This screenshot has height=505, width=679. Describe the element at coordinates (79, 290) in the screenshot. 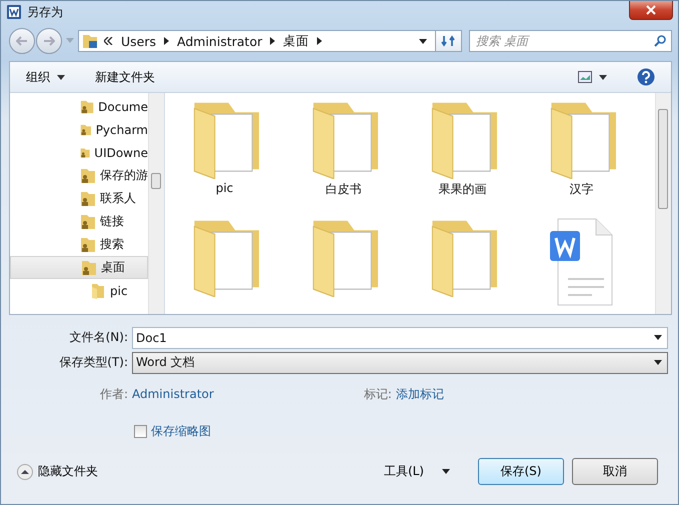

I see `sidebar-item: pic` at that location.